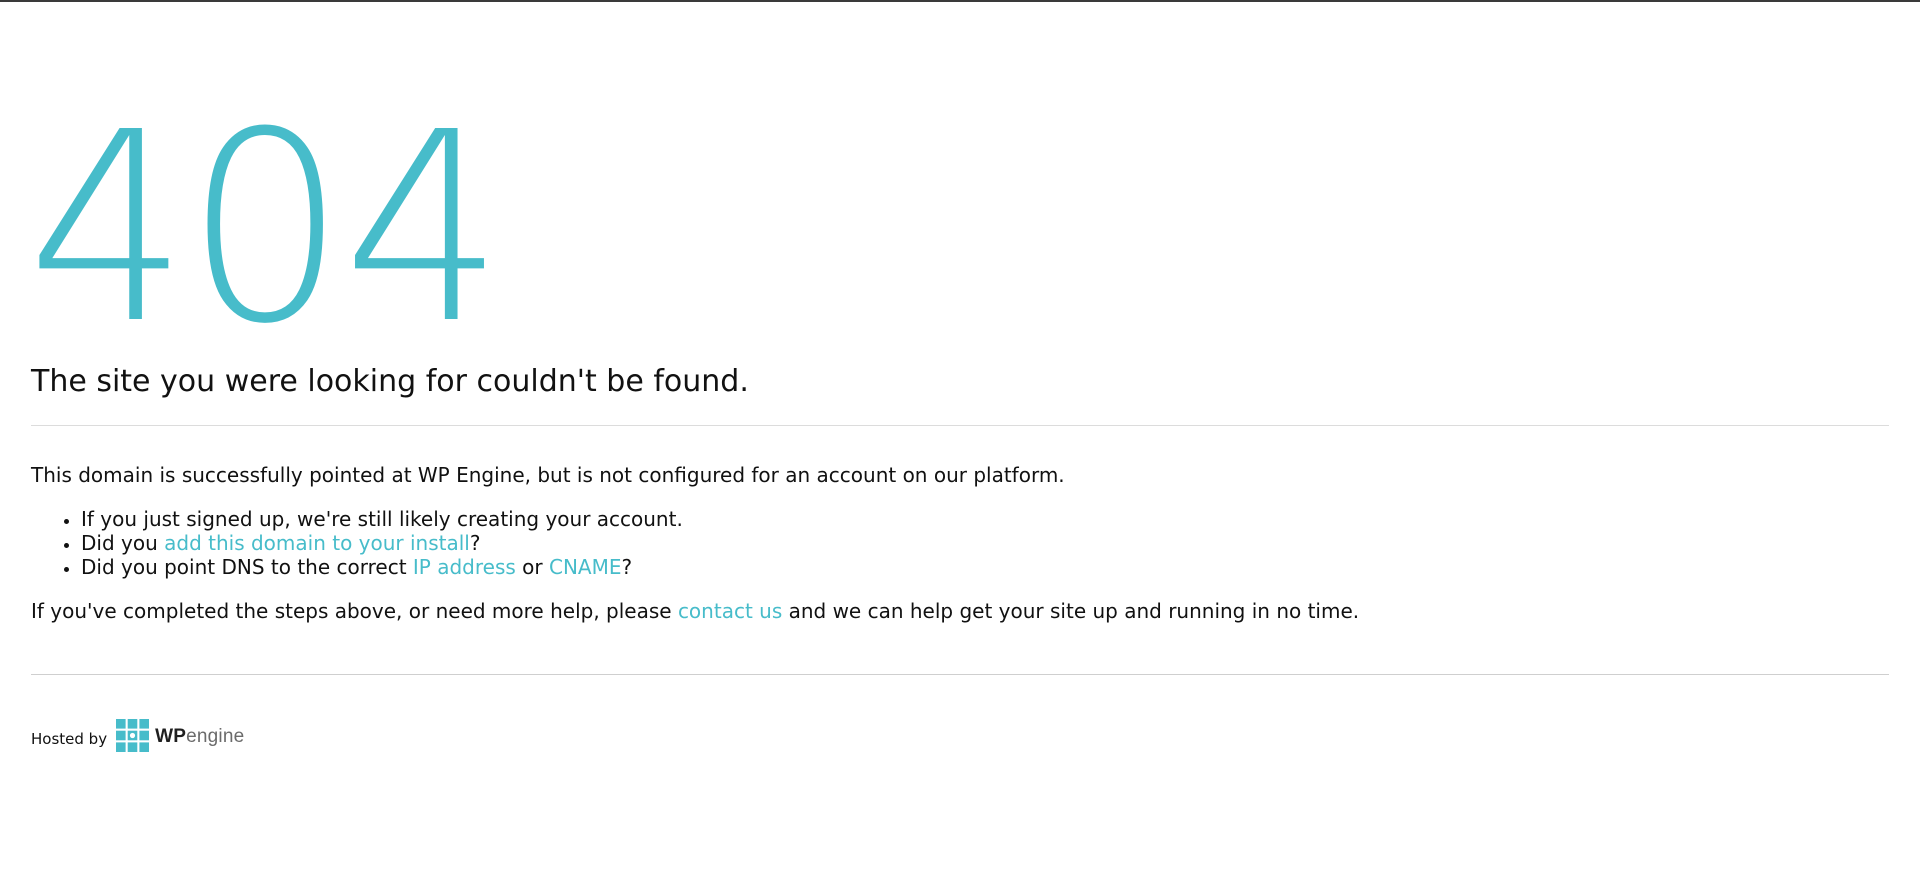  Describe the element at coordinates (69, 739) in the screenshot. I see `hosted-by-label: Hosted by` at that location.